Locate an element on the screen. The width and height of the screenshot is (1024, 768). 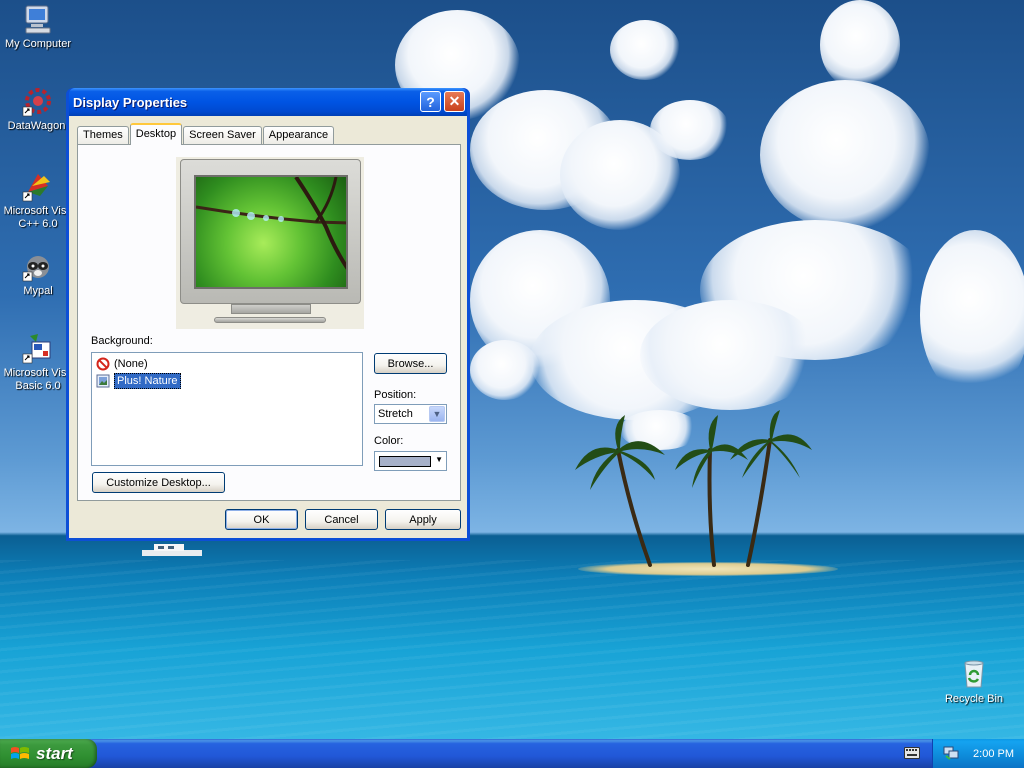
dialog-title-bar: Display Properties ? ✕ is located at coordinates (268, 102).